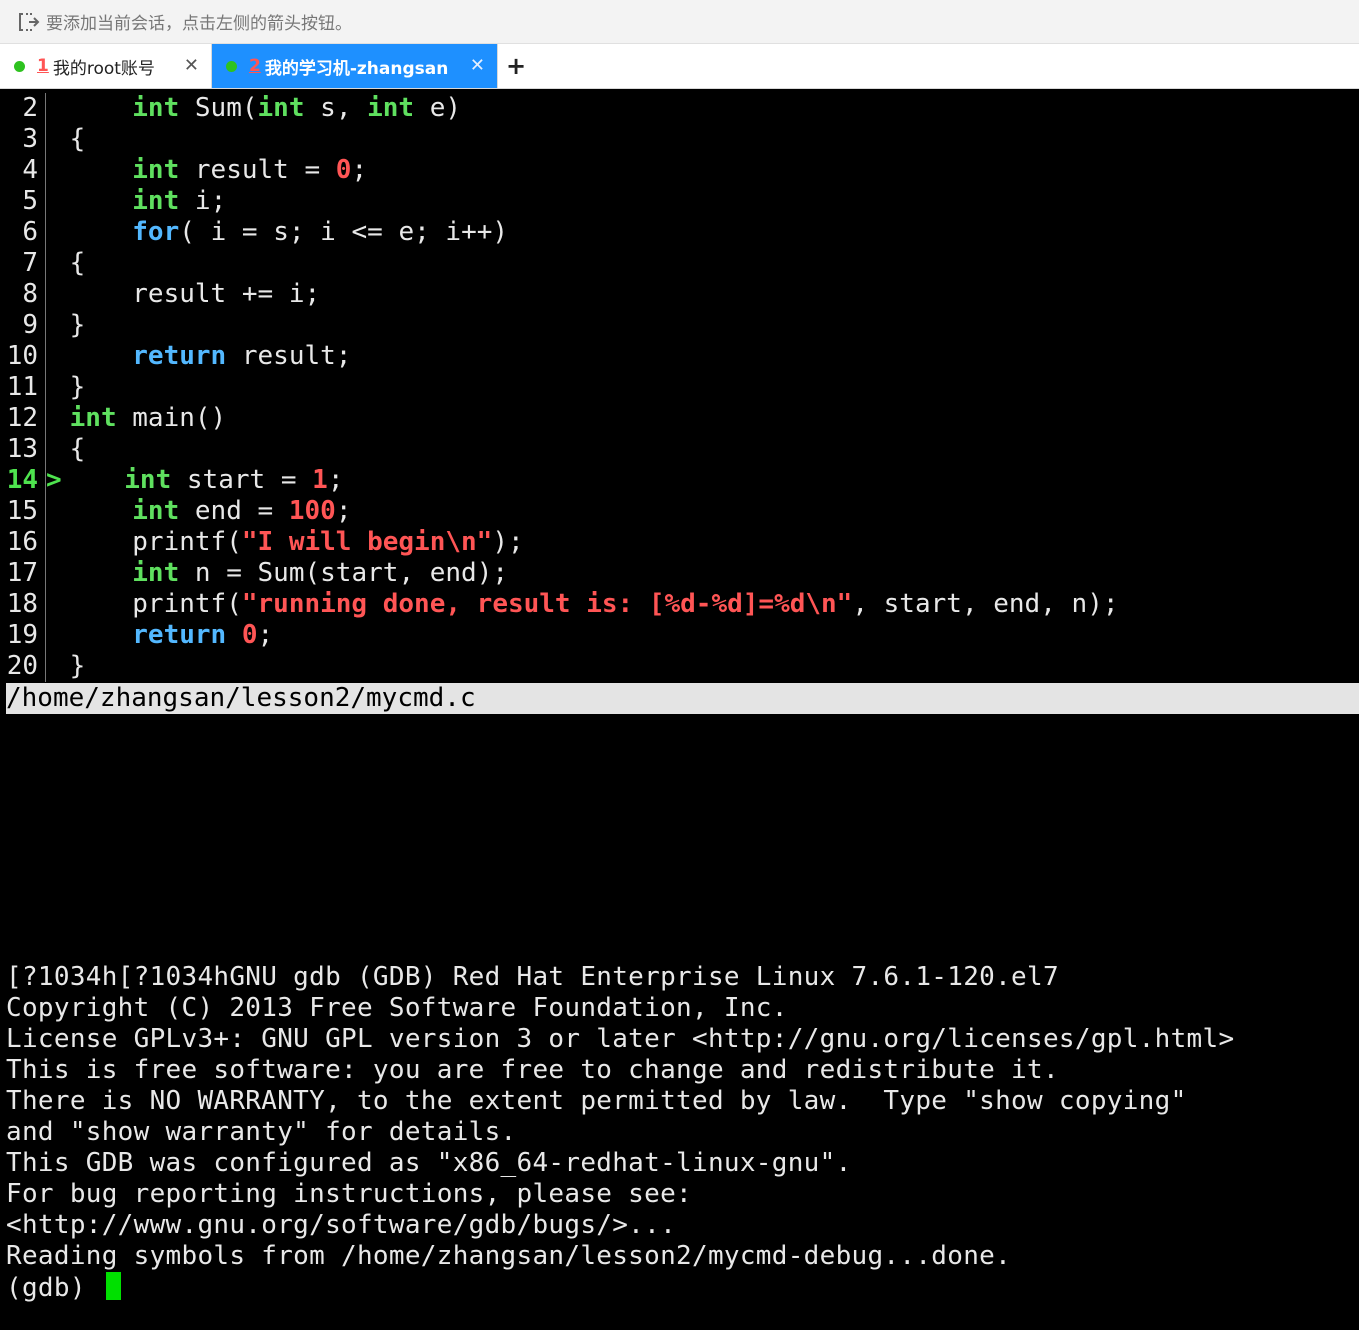 The width and height of the screenshot is (1359, 1330). Describe the element at coordinates (679, 170) in the screenshot. I see `code-line: 4 int result = 0;` at that location.